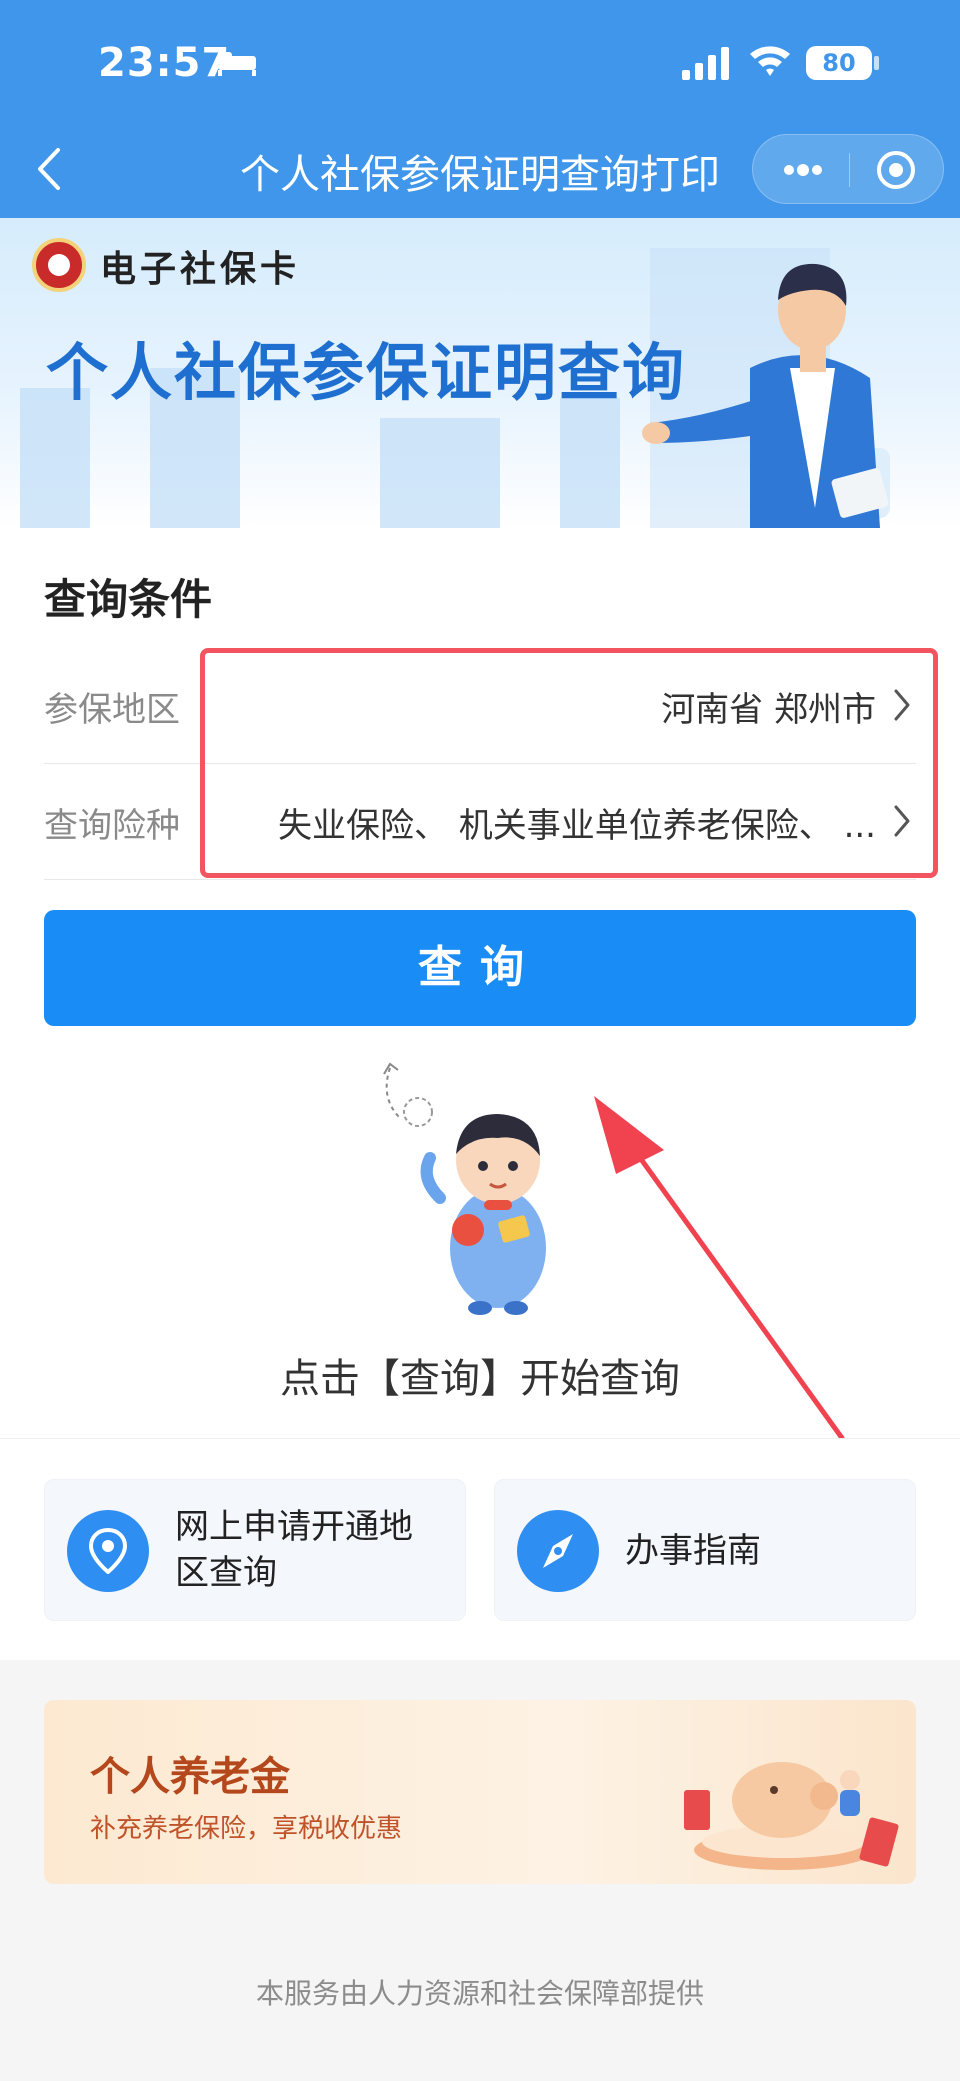  What do you see at coordinates (705, 63) in the screenshot?
I see `cellular-signal-icon` at bounding box center [705, 63].